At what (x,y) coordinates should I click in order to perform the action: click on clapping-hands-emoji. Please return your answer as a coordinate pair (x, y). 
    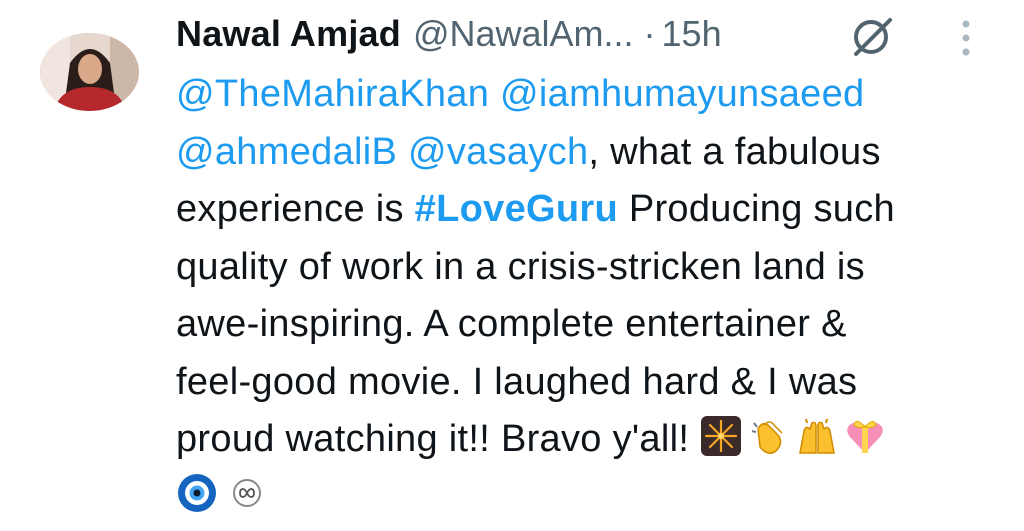
    Looking at the image, I should click on (769, 436).